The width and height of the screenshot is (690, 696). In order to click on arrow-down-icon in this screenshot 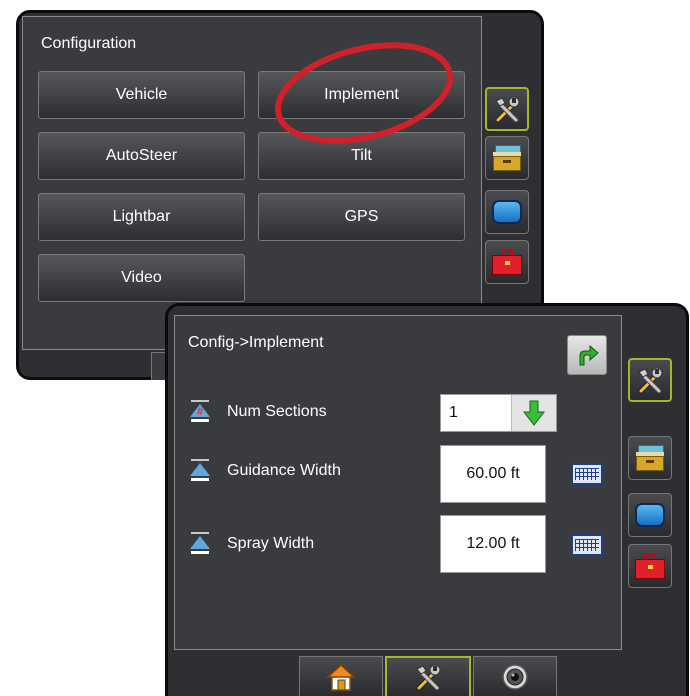, I will do `click(534, 413)`.